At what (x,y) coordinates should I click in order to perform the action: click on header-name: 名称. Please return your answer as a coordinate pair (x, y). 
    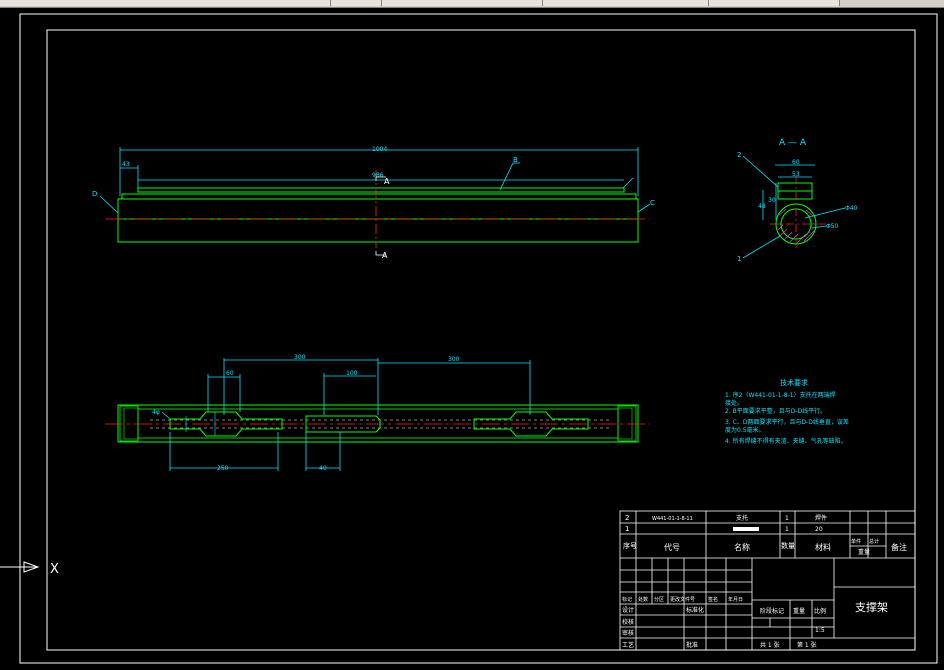
    Looking at the image, I should click on (742, 547).